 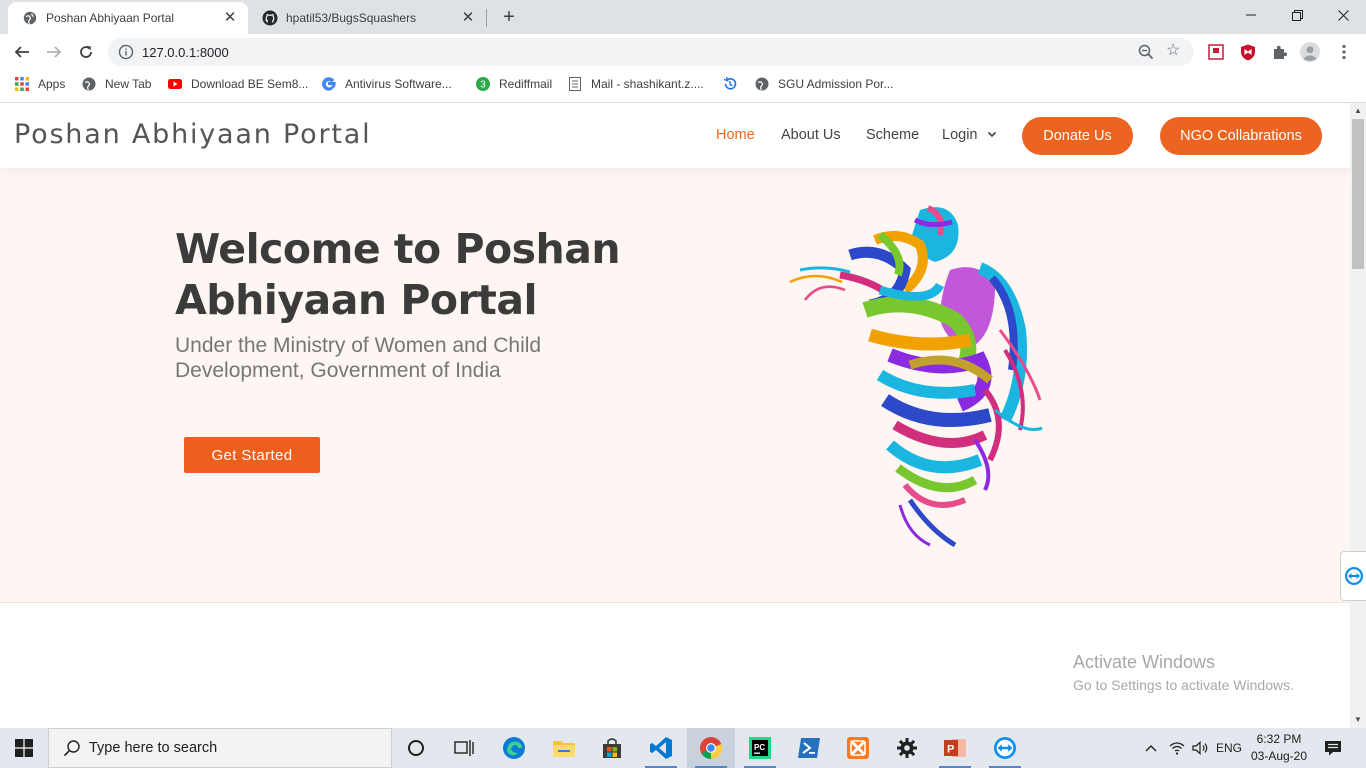 I want to click on cortana-circle-icon, so click(x=416, y=748).